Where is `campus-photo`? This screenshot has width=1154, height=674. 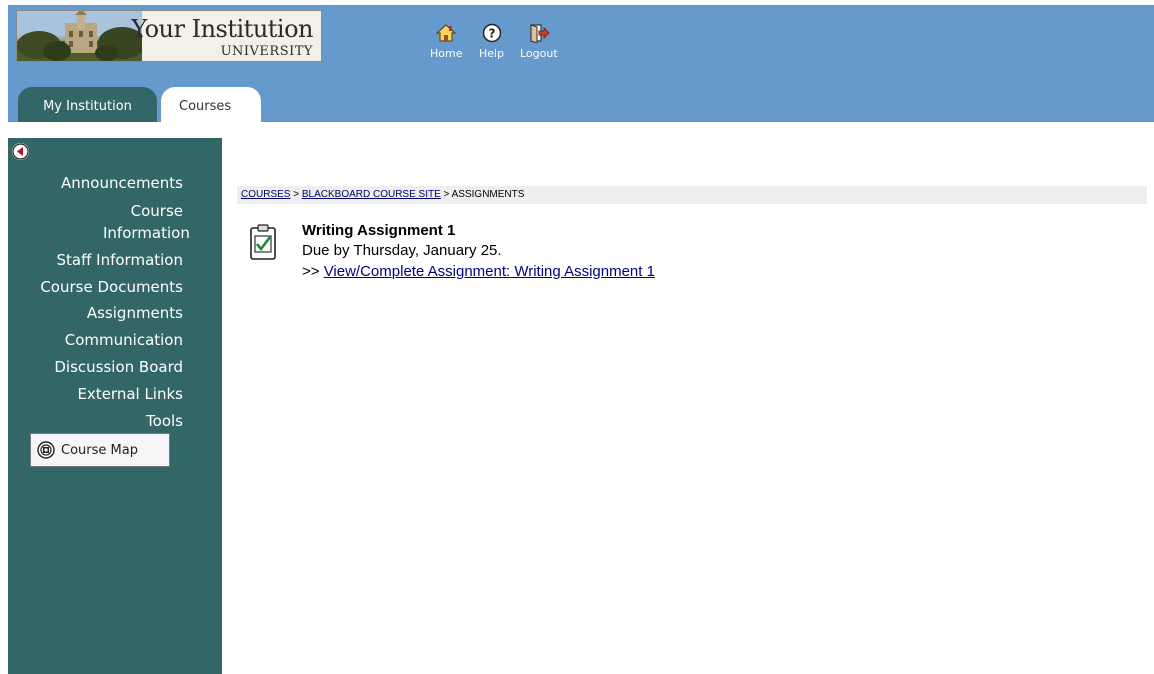
campus-photo is located at coordinates (79, 36).